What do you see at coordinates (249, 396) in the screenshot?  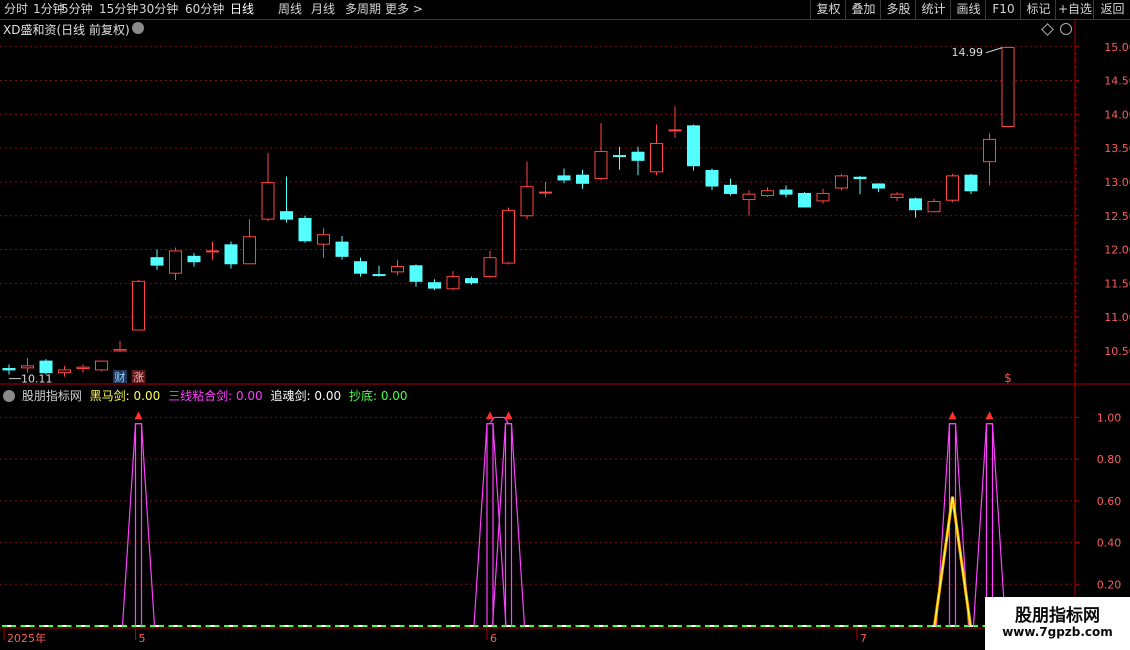 I see `sanxian-value: 0.00` at bounding box center [249, 396].